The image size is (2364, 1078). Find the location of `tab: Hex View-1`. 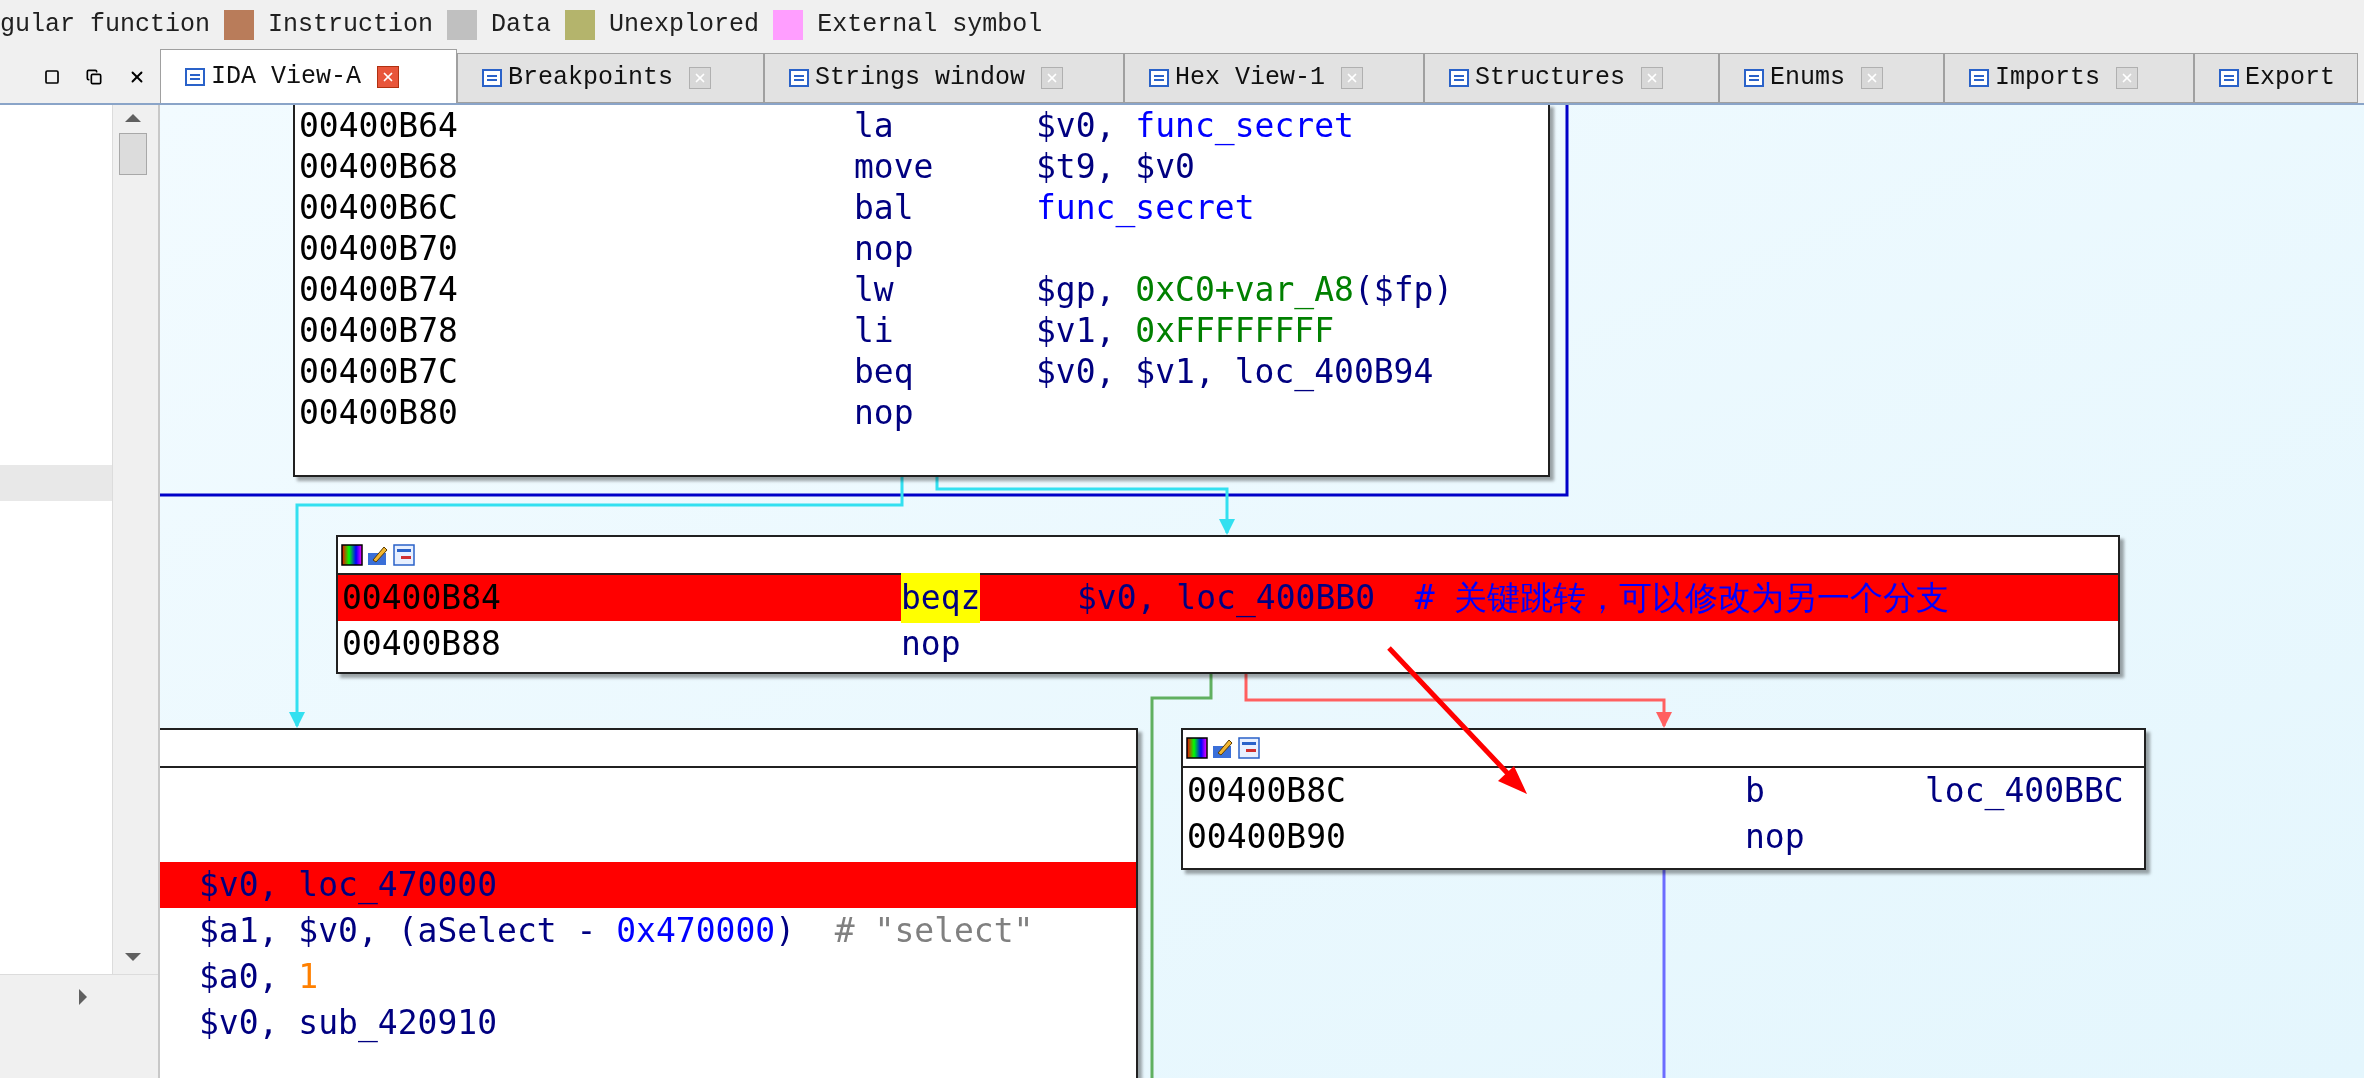

tab: Hex View-1 is located at coordinates (1274, 78).